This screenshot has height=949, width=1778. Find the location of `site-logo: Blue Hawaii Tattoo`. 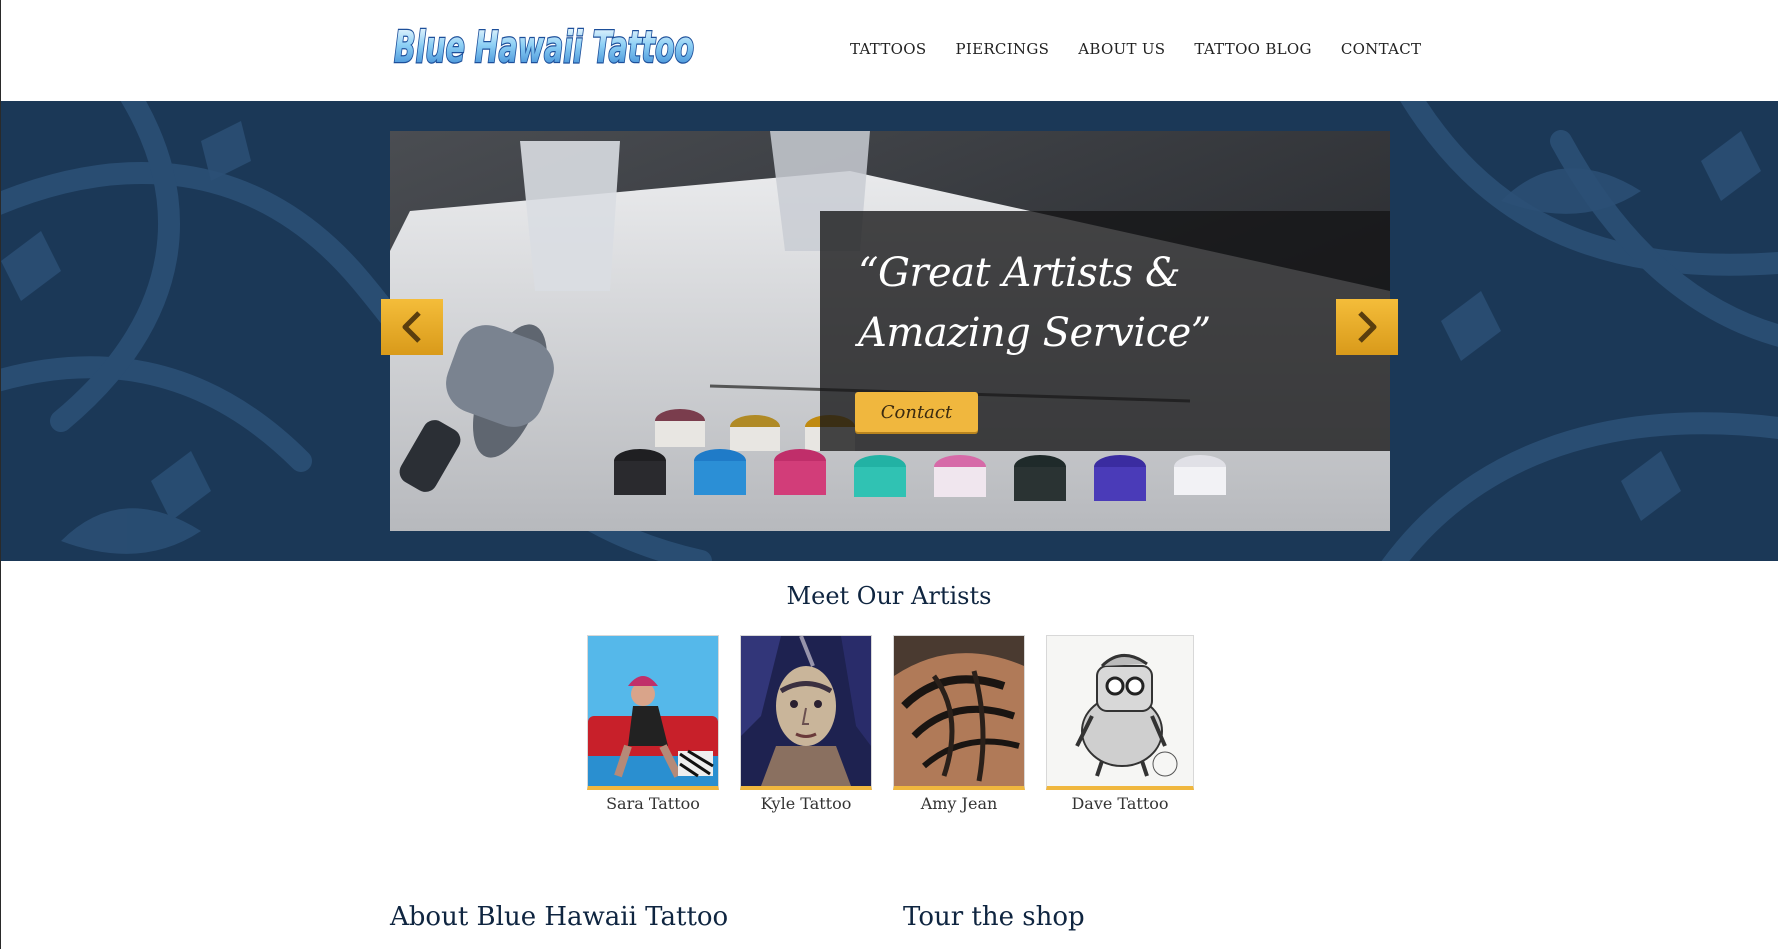

site-logo: Blue Hawaii Tattoo is located at coordinates (545, 44).